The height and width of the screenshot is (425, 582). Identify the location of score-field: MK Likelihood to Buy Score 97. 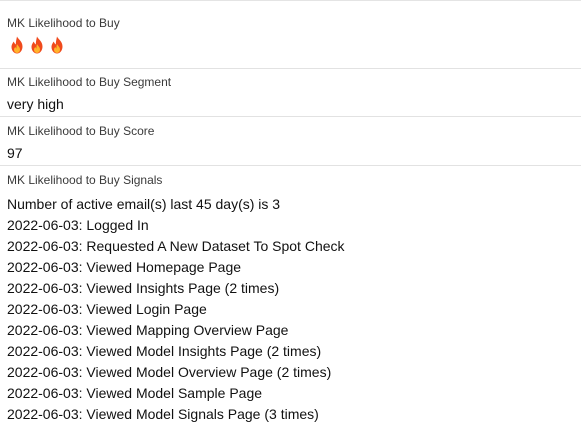
(290, 141).